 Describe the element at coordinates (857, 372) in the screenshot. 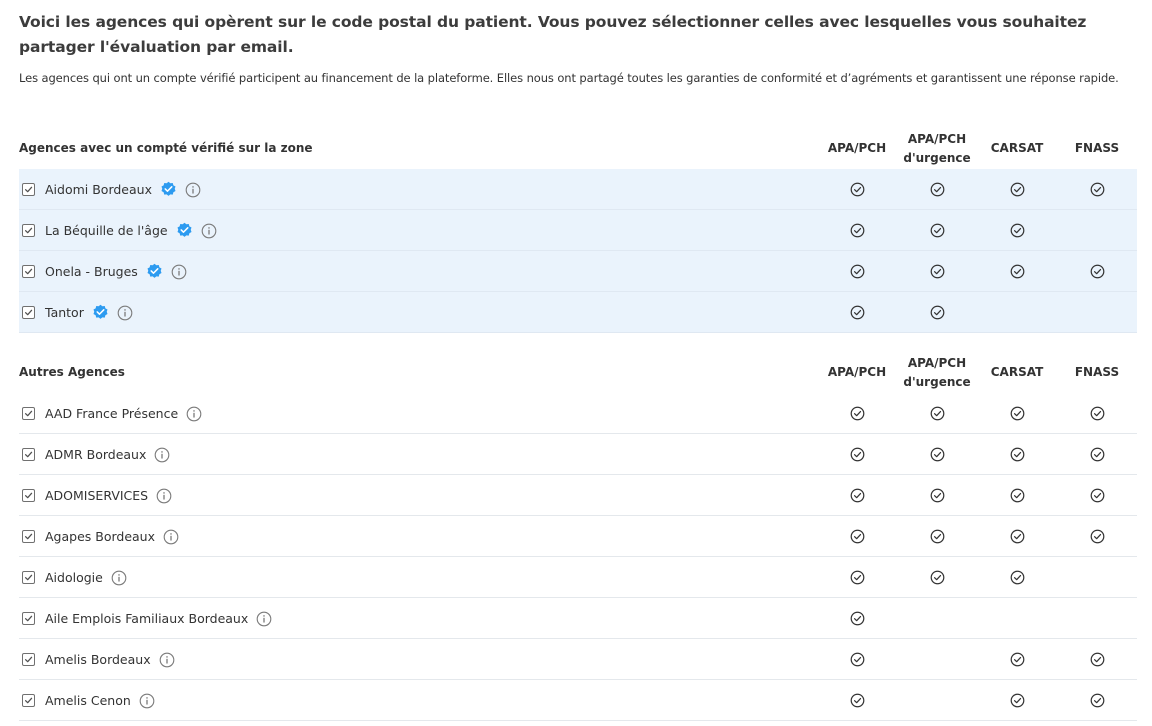

I see `column-header-apa-pch: APA/PCH` at that location.